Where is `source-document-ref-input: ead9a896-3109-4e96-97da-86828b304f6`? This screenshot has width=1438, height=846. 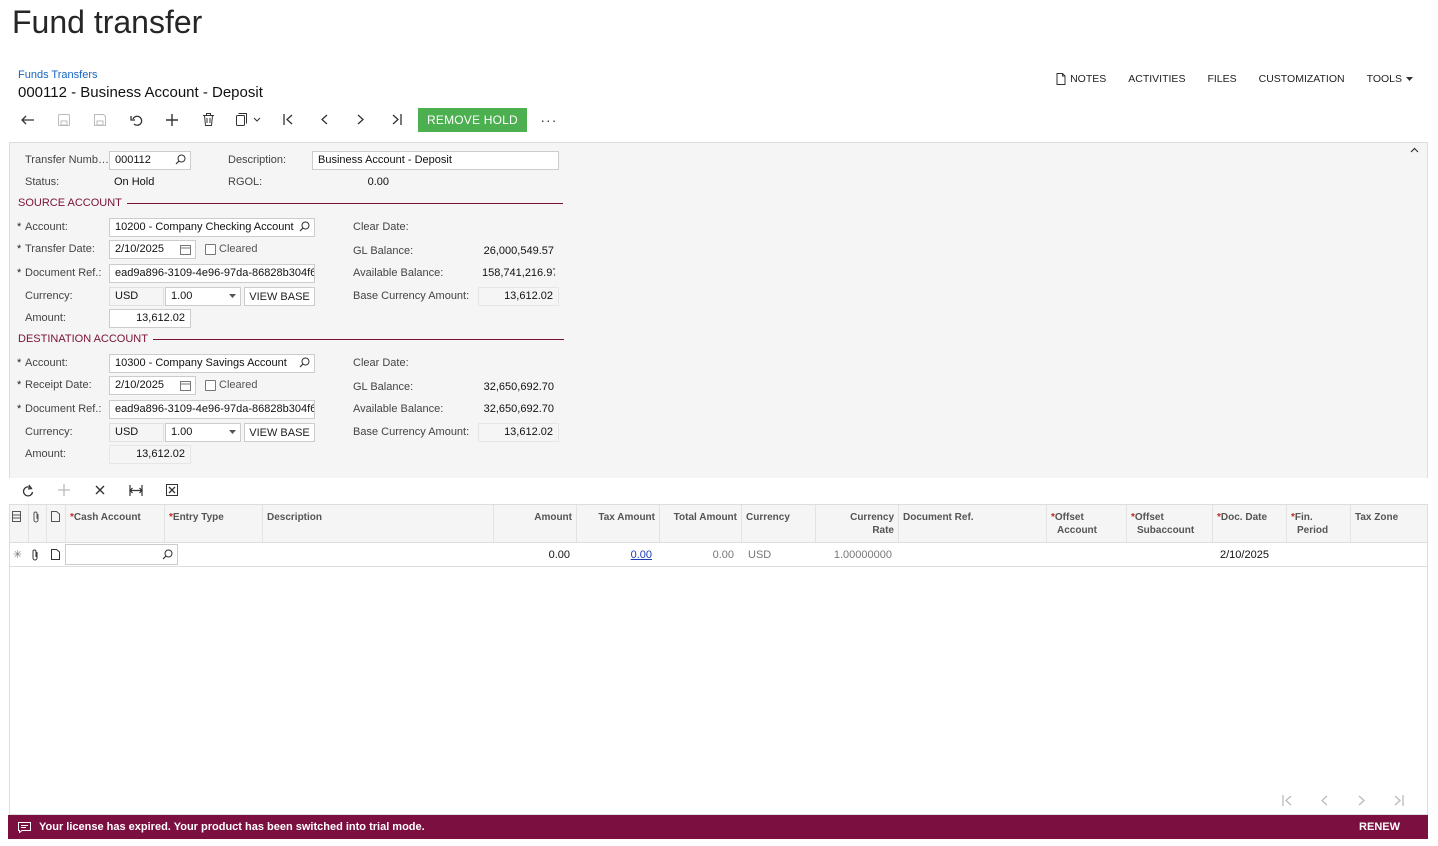 source-document-ref-input: ead9a896-3109-4e96-97da-86828b304f6 is located at coordinates (212, 273).